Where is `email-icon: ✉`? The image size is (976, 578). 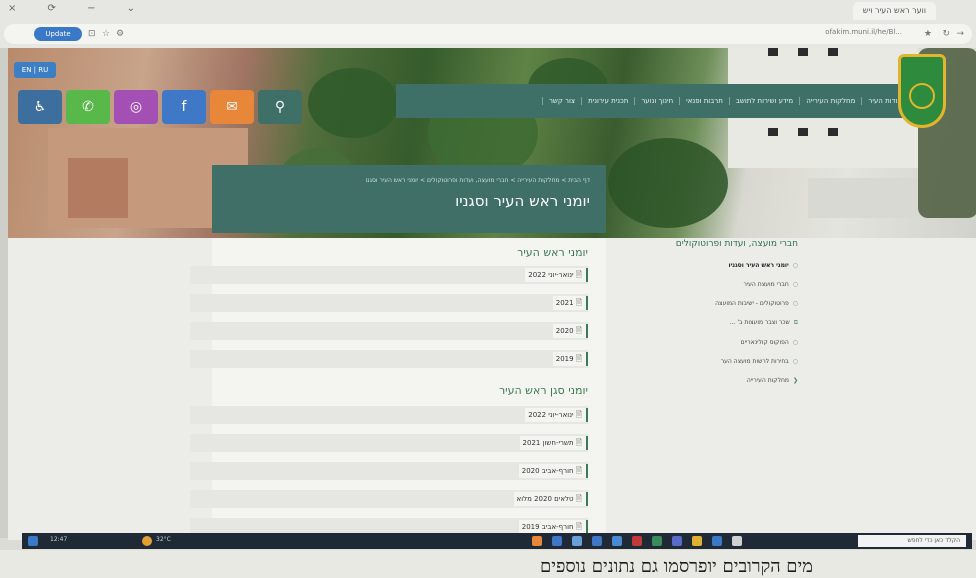
email-icon: ✉ is located at coordinates (232, 107).